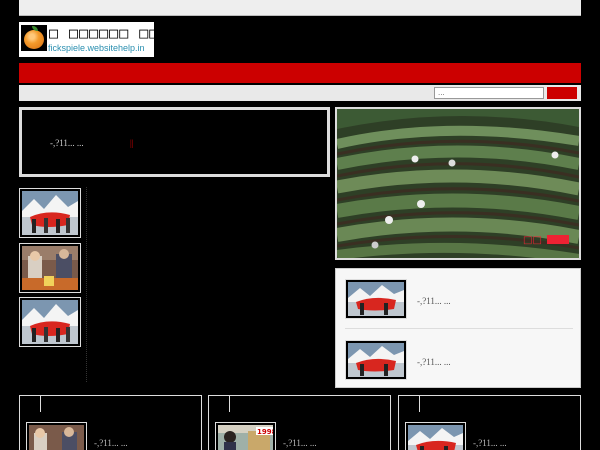 The height and width of the screenshot is (450, 600). Describe the element at coordinates (104, 33) in the screenshot. I see `site-title: □ □□□□□□ □□` at that location.